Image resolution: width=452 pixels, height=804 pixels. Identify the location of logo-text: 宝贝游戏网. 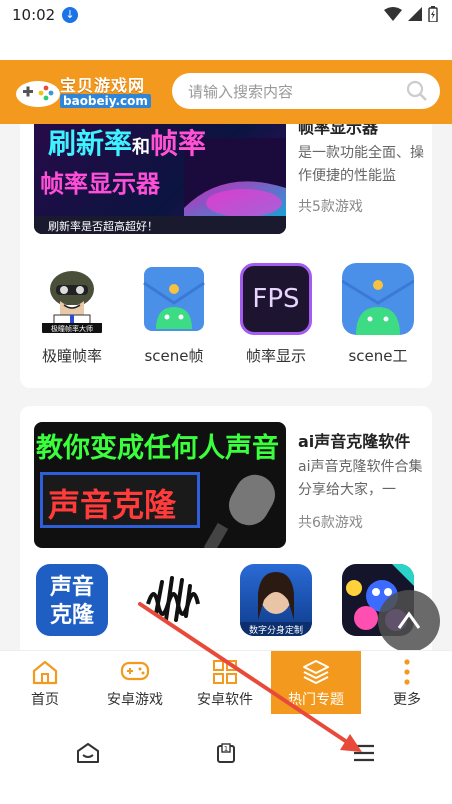
(103, 85).